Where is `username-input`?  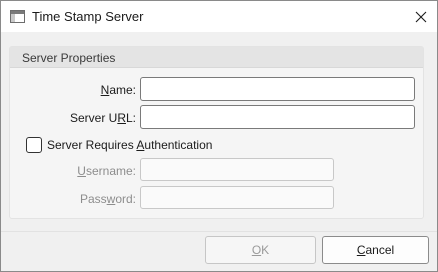
username-input is located at coordinates (237, 169).